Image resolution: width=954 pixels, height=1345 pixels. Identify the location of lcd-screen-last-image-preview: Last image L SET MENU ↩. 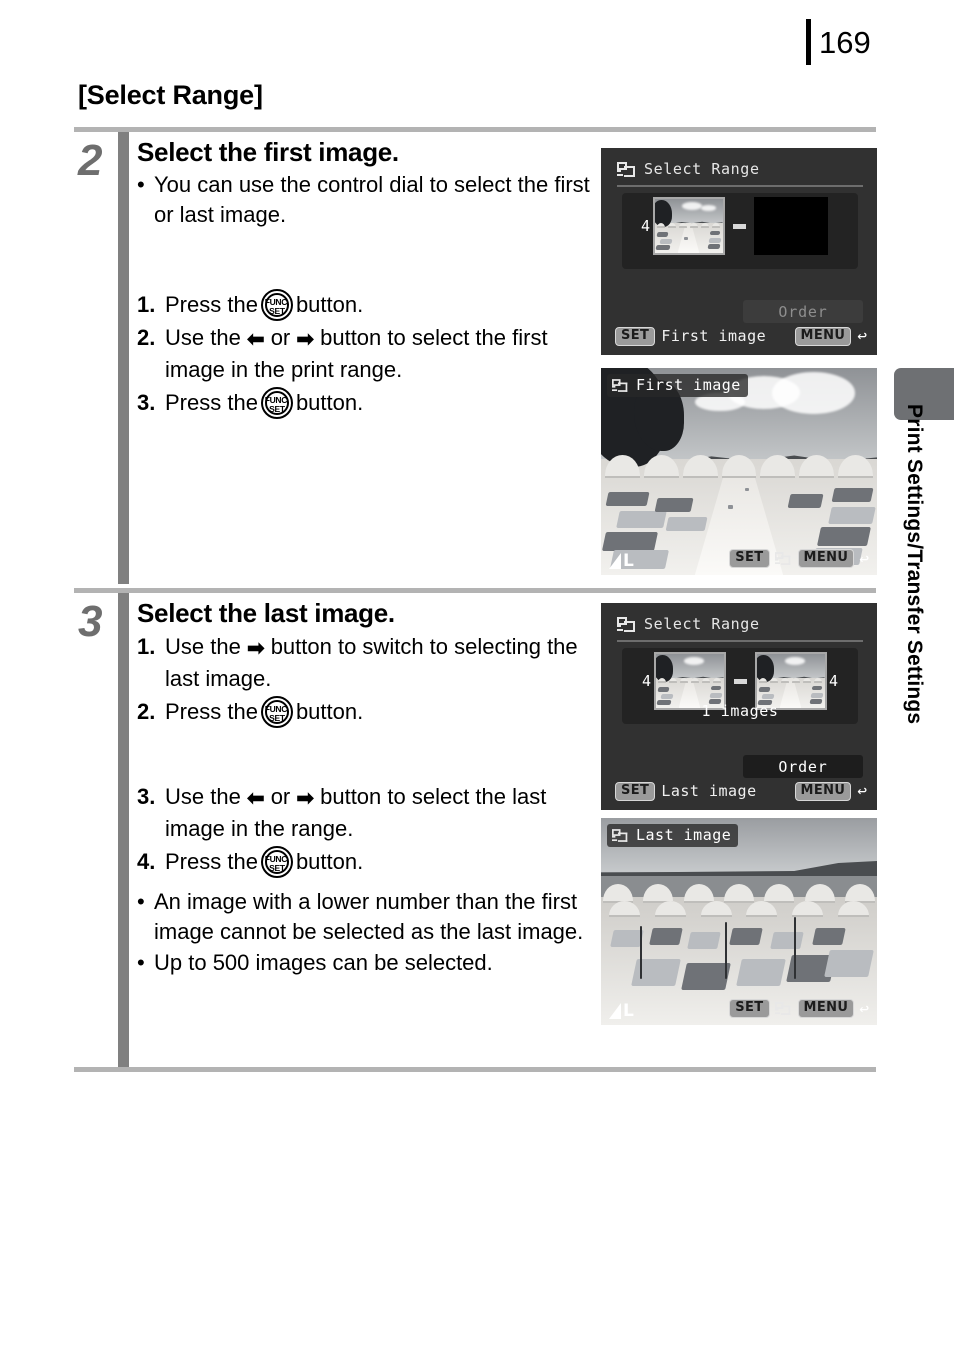
(739, 921).